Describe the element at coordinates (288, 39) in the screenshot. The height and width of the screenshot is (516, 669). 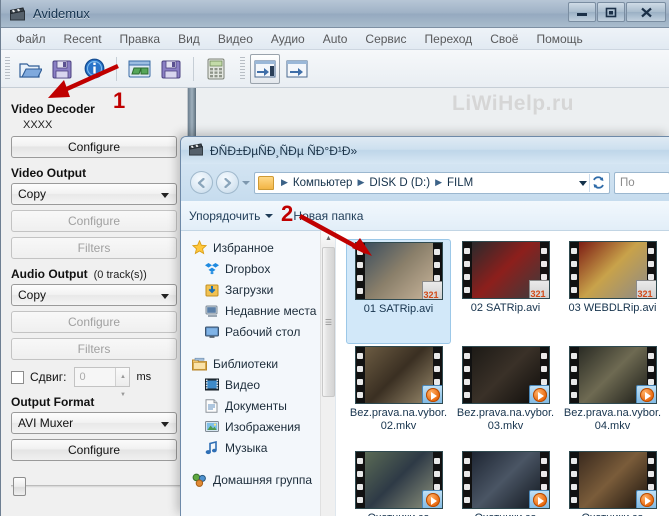
I see `menu-audio: Аудио` at that location.